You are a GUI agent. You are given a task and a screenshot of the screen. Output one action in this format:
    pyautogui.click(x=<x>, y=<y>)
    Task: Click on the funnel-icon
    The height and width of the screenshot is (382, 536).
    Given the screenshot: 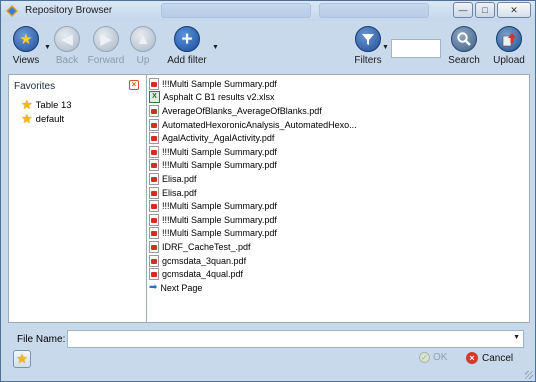 What is the action you would take?
    pyautogui.click(x=368, y=39)
    